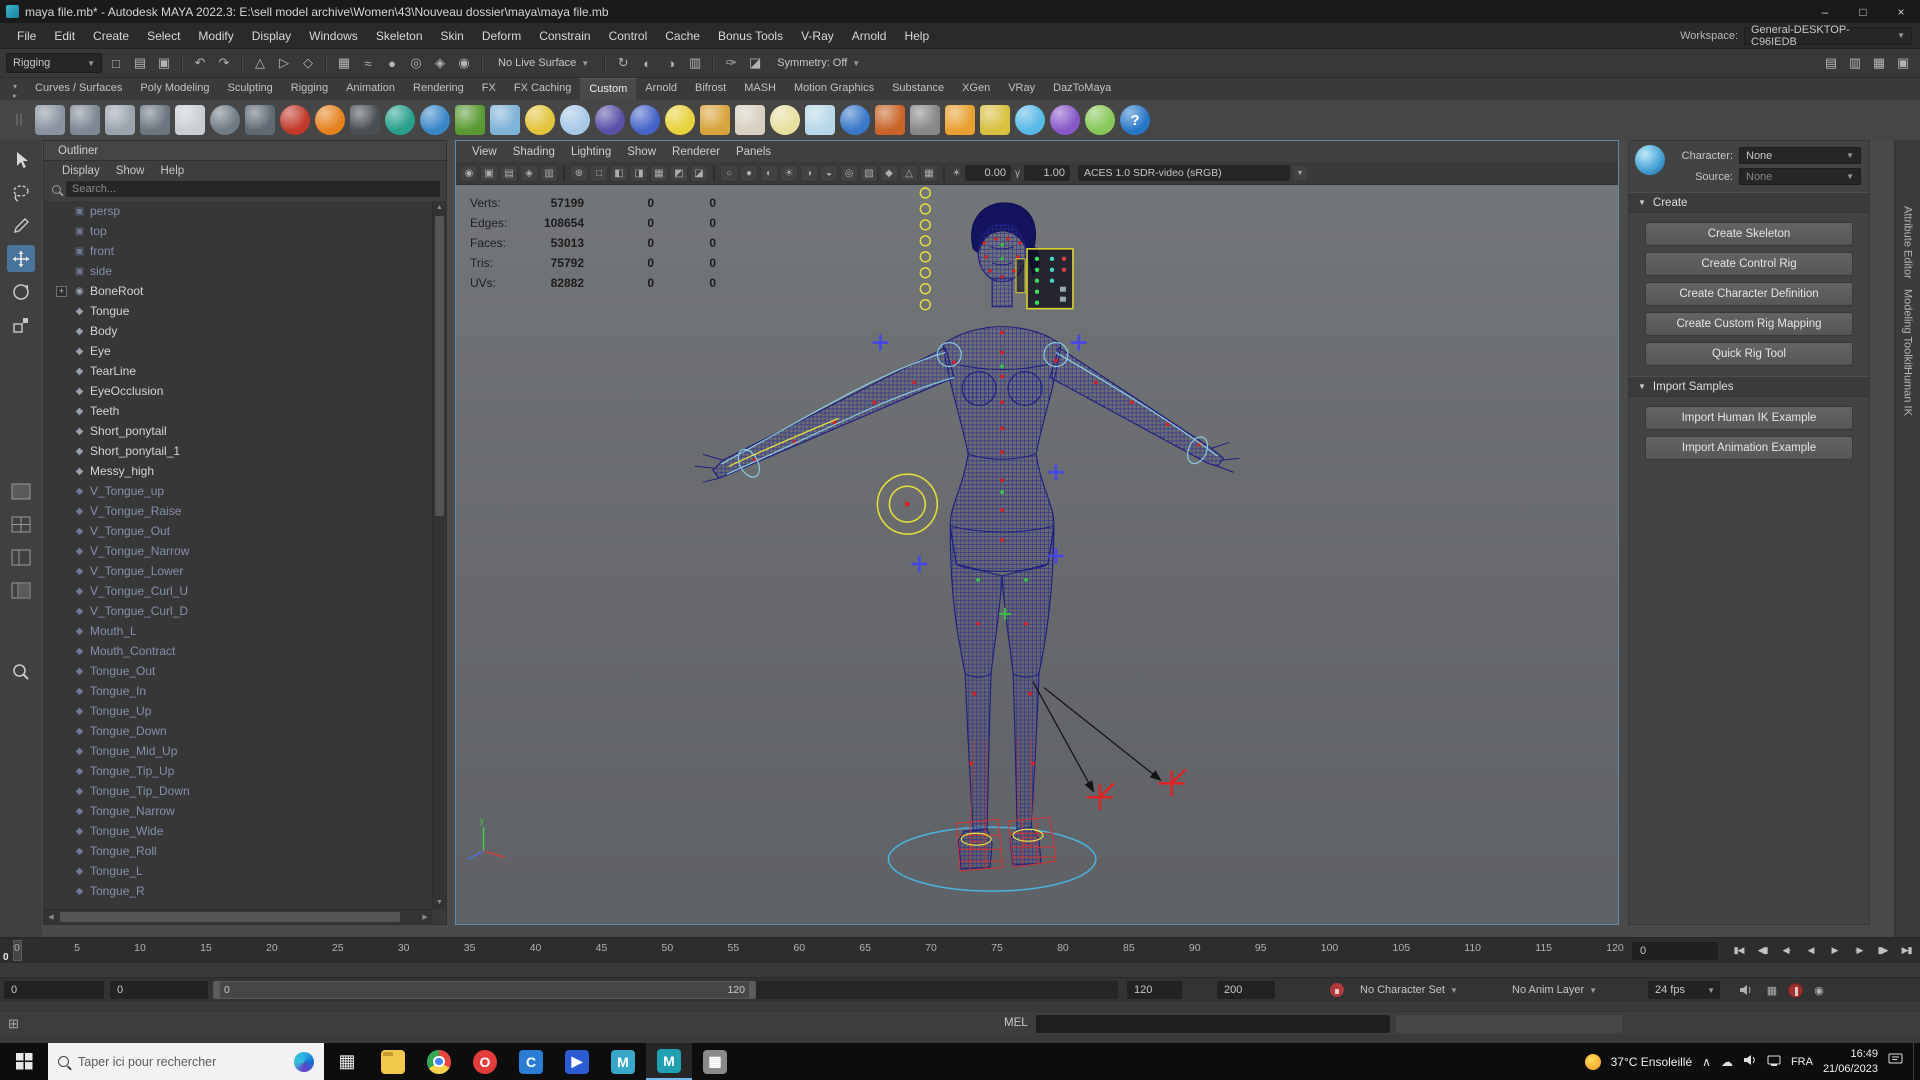 Image resolution: width=1920 pixels, height=1080 pixels. Describe the element at coordinates (1879, 63) in the screenshot. I see `tool-settings-toggle-icon: ▦` at that location.